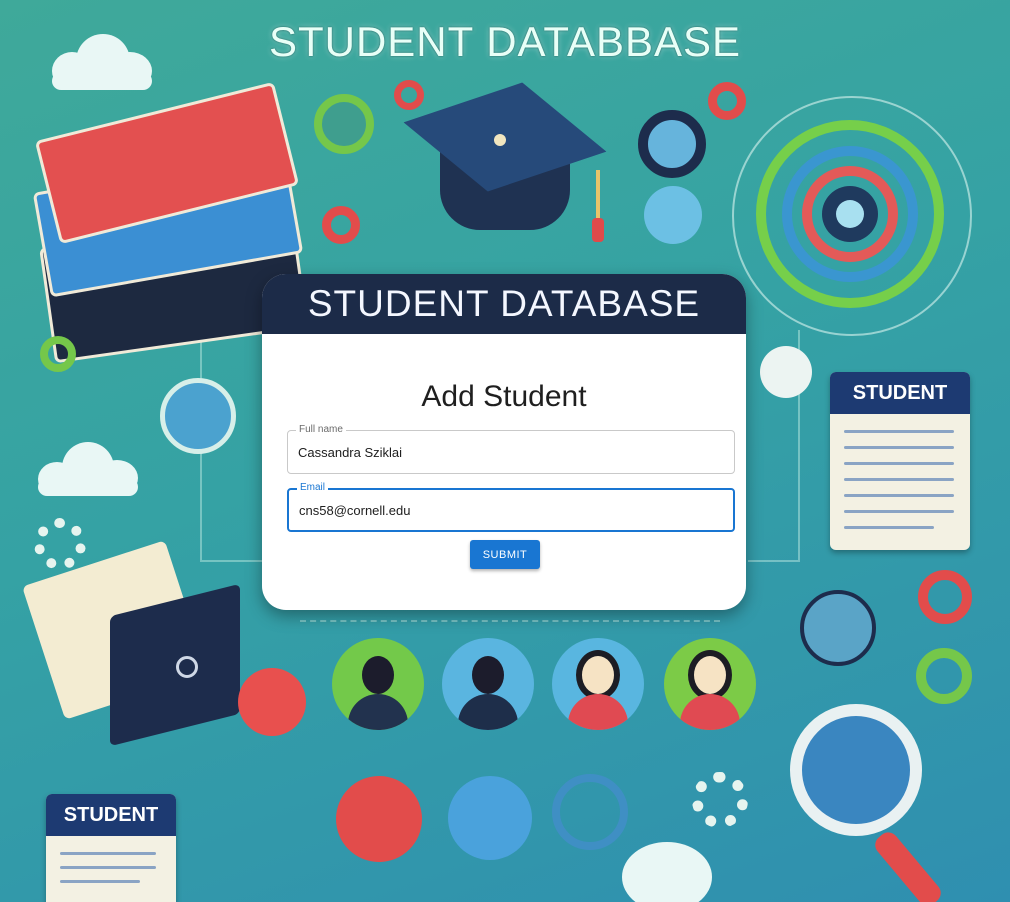  Describe the element at coordinates (504, 304) in the screenshot. I see `card-header-title: STUDENT DATABASE` at that location.